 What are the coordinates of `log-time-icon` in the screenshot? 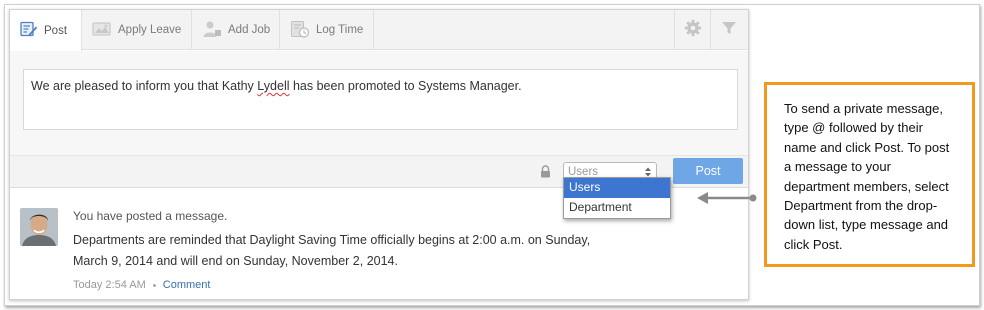 It's located at (300, 30).